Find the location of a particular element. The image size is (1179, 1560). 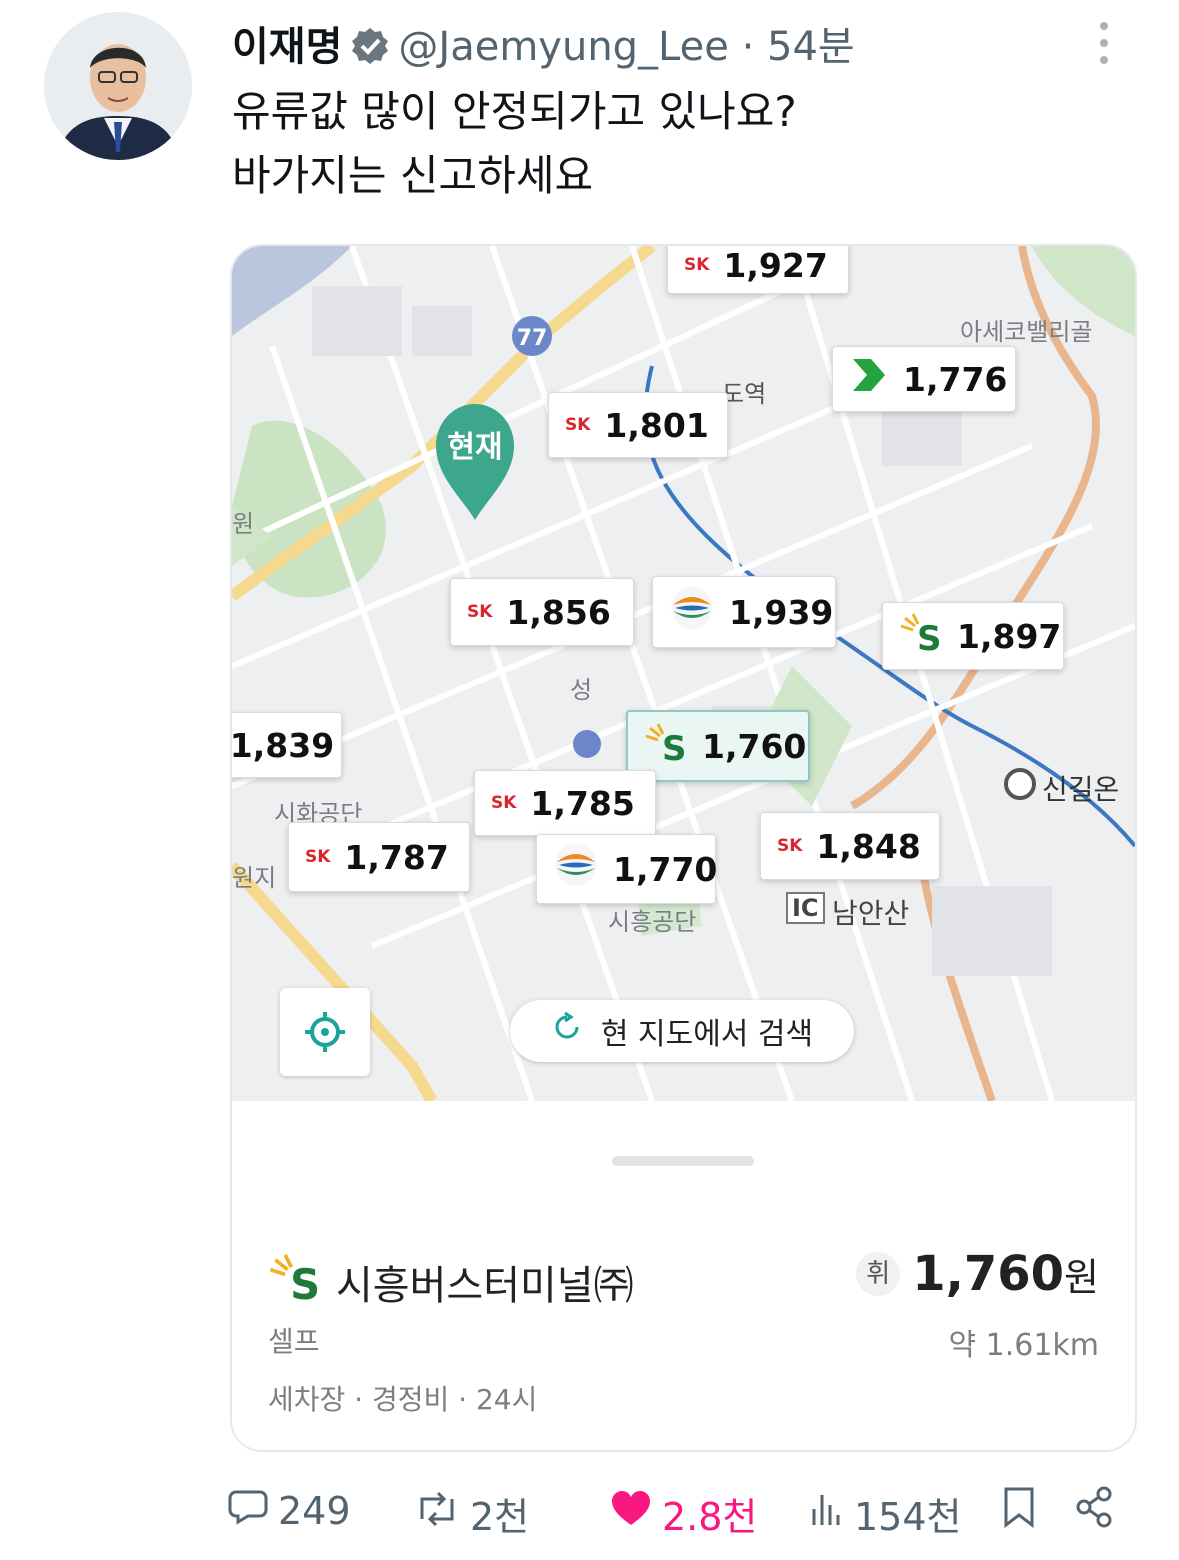

station-type: 셀프 is located at coordinates (294, 1341).